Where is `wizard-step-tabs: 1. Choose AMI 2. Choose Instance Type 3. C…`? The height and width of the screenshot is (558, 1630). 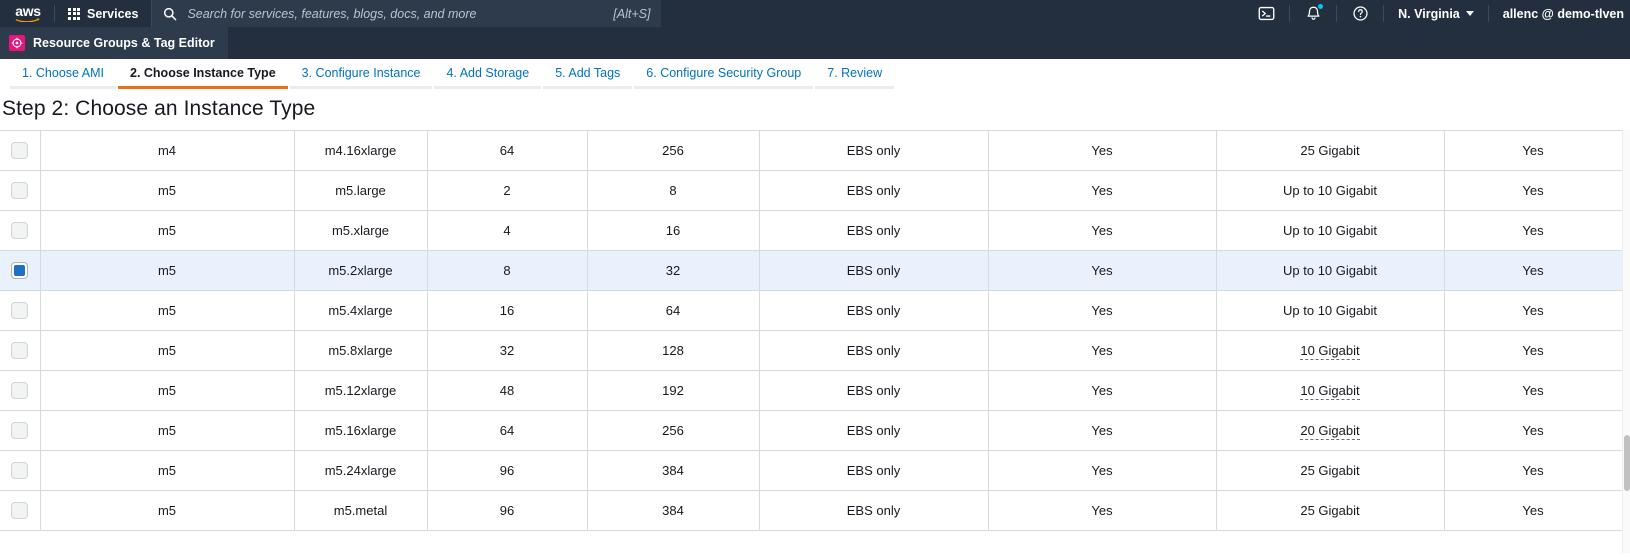
wizard-step-tabs: 1. Choose AMI 2. Choose Instance Type 3. C… is located at coordinates (815, 74).